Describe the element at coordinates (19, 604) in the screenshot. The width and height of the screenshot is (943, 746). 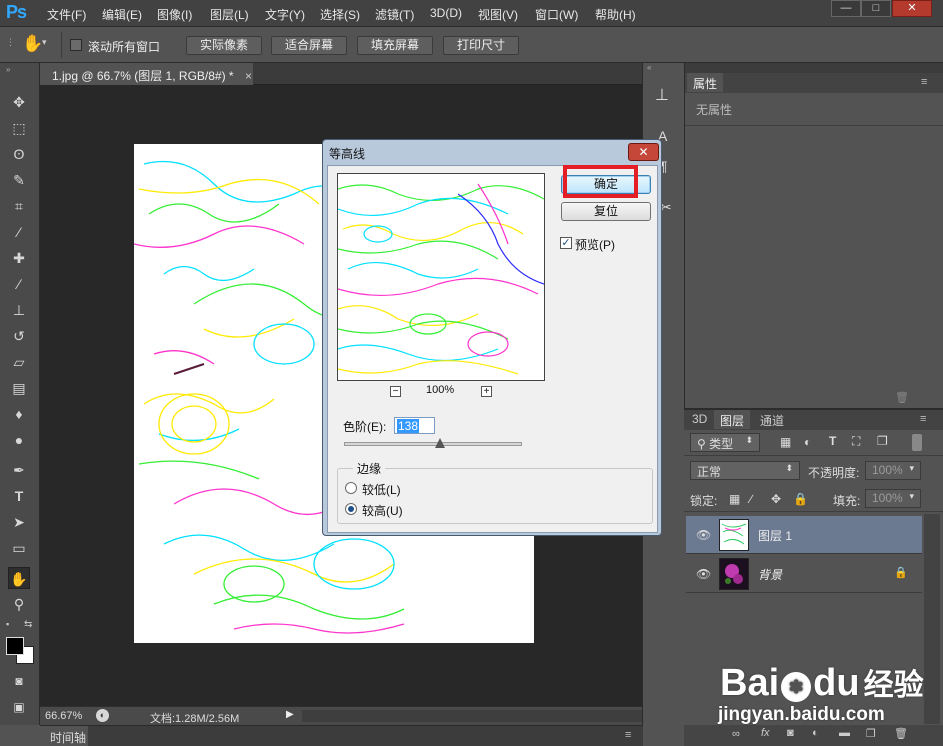
I see `zoom-tool-icon: ⚲` at that location.